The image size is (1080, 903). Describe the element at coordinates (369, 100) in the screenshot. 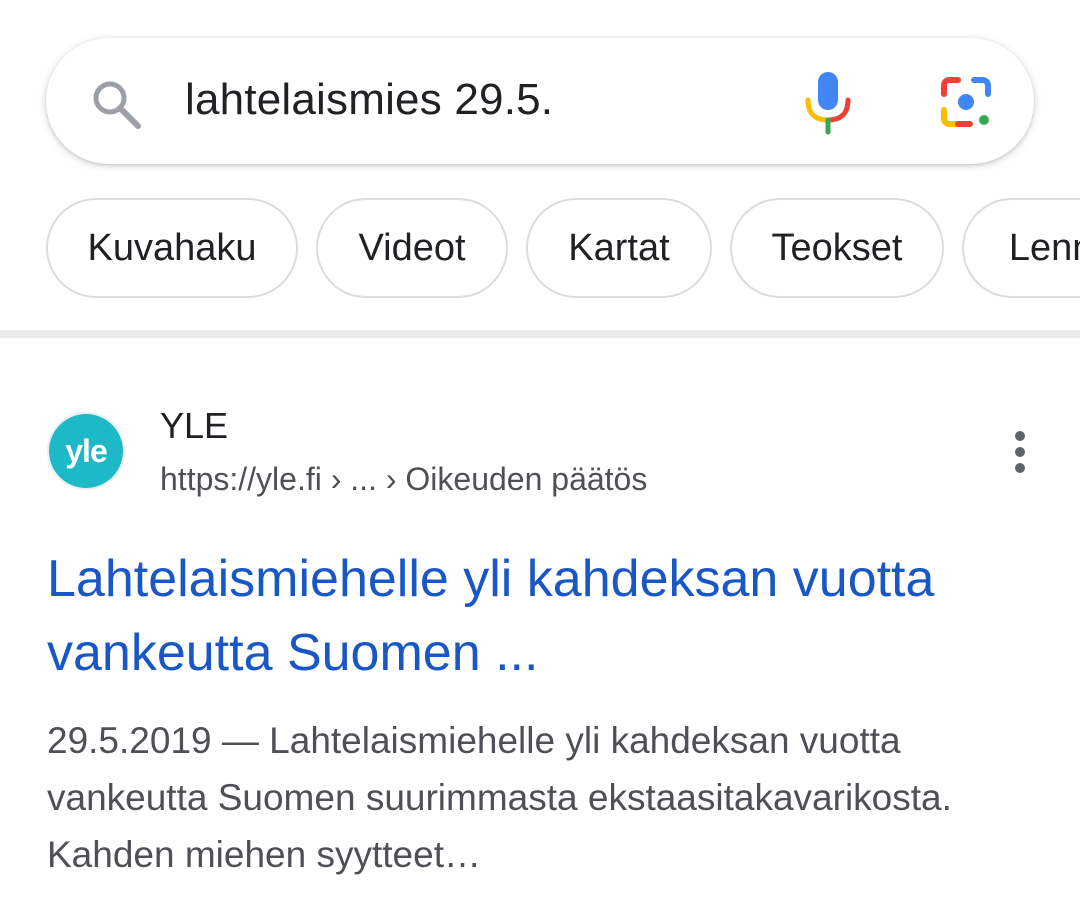

I see `search-input: lahtelaismies 29.5.` at that location.